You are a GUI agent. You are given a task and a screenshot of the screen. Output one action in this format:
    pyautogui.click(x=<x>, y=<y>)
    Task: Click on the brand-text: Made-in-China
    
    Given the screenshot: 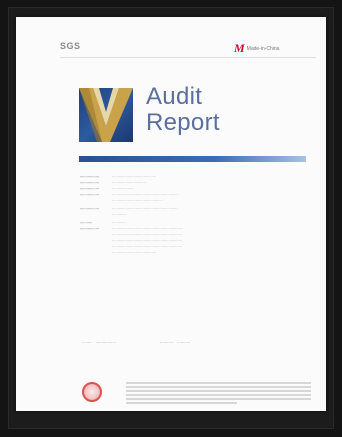 What is the action you would take?
    pyautogui.click(x=263, y=48)
    